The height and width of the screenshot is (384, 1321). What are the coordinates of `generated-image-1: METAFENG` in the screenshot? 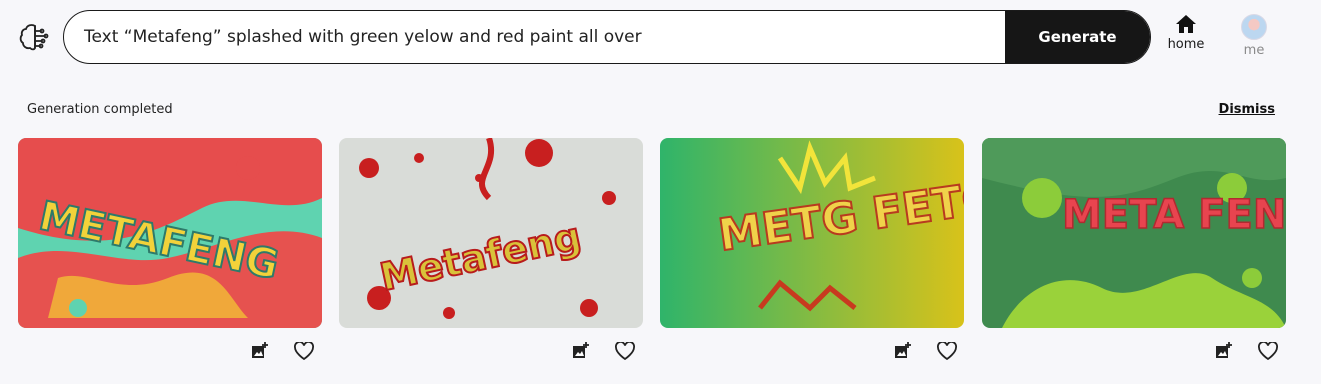 It's located at (170, 233).